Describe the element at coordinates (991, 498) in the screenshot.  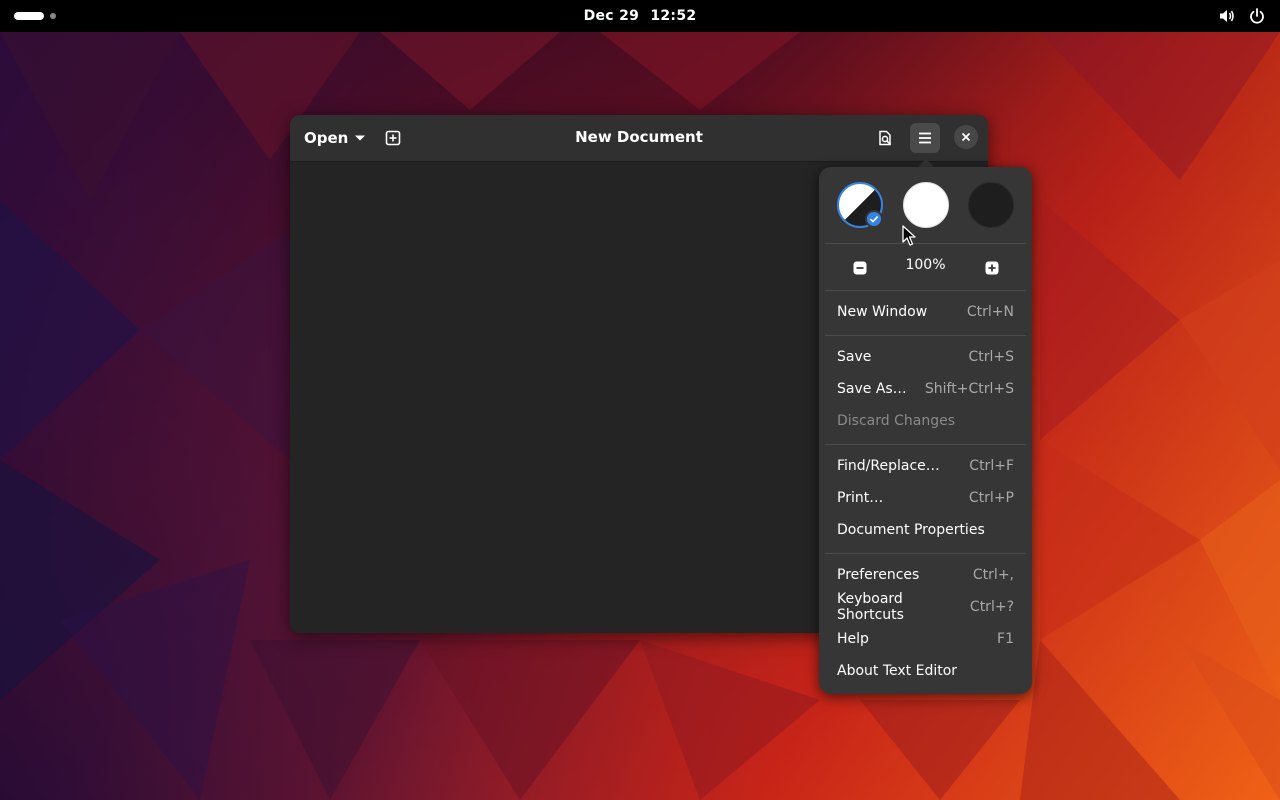
I see `menu-item-shortcut: Ctrl+P` at that location.